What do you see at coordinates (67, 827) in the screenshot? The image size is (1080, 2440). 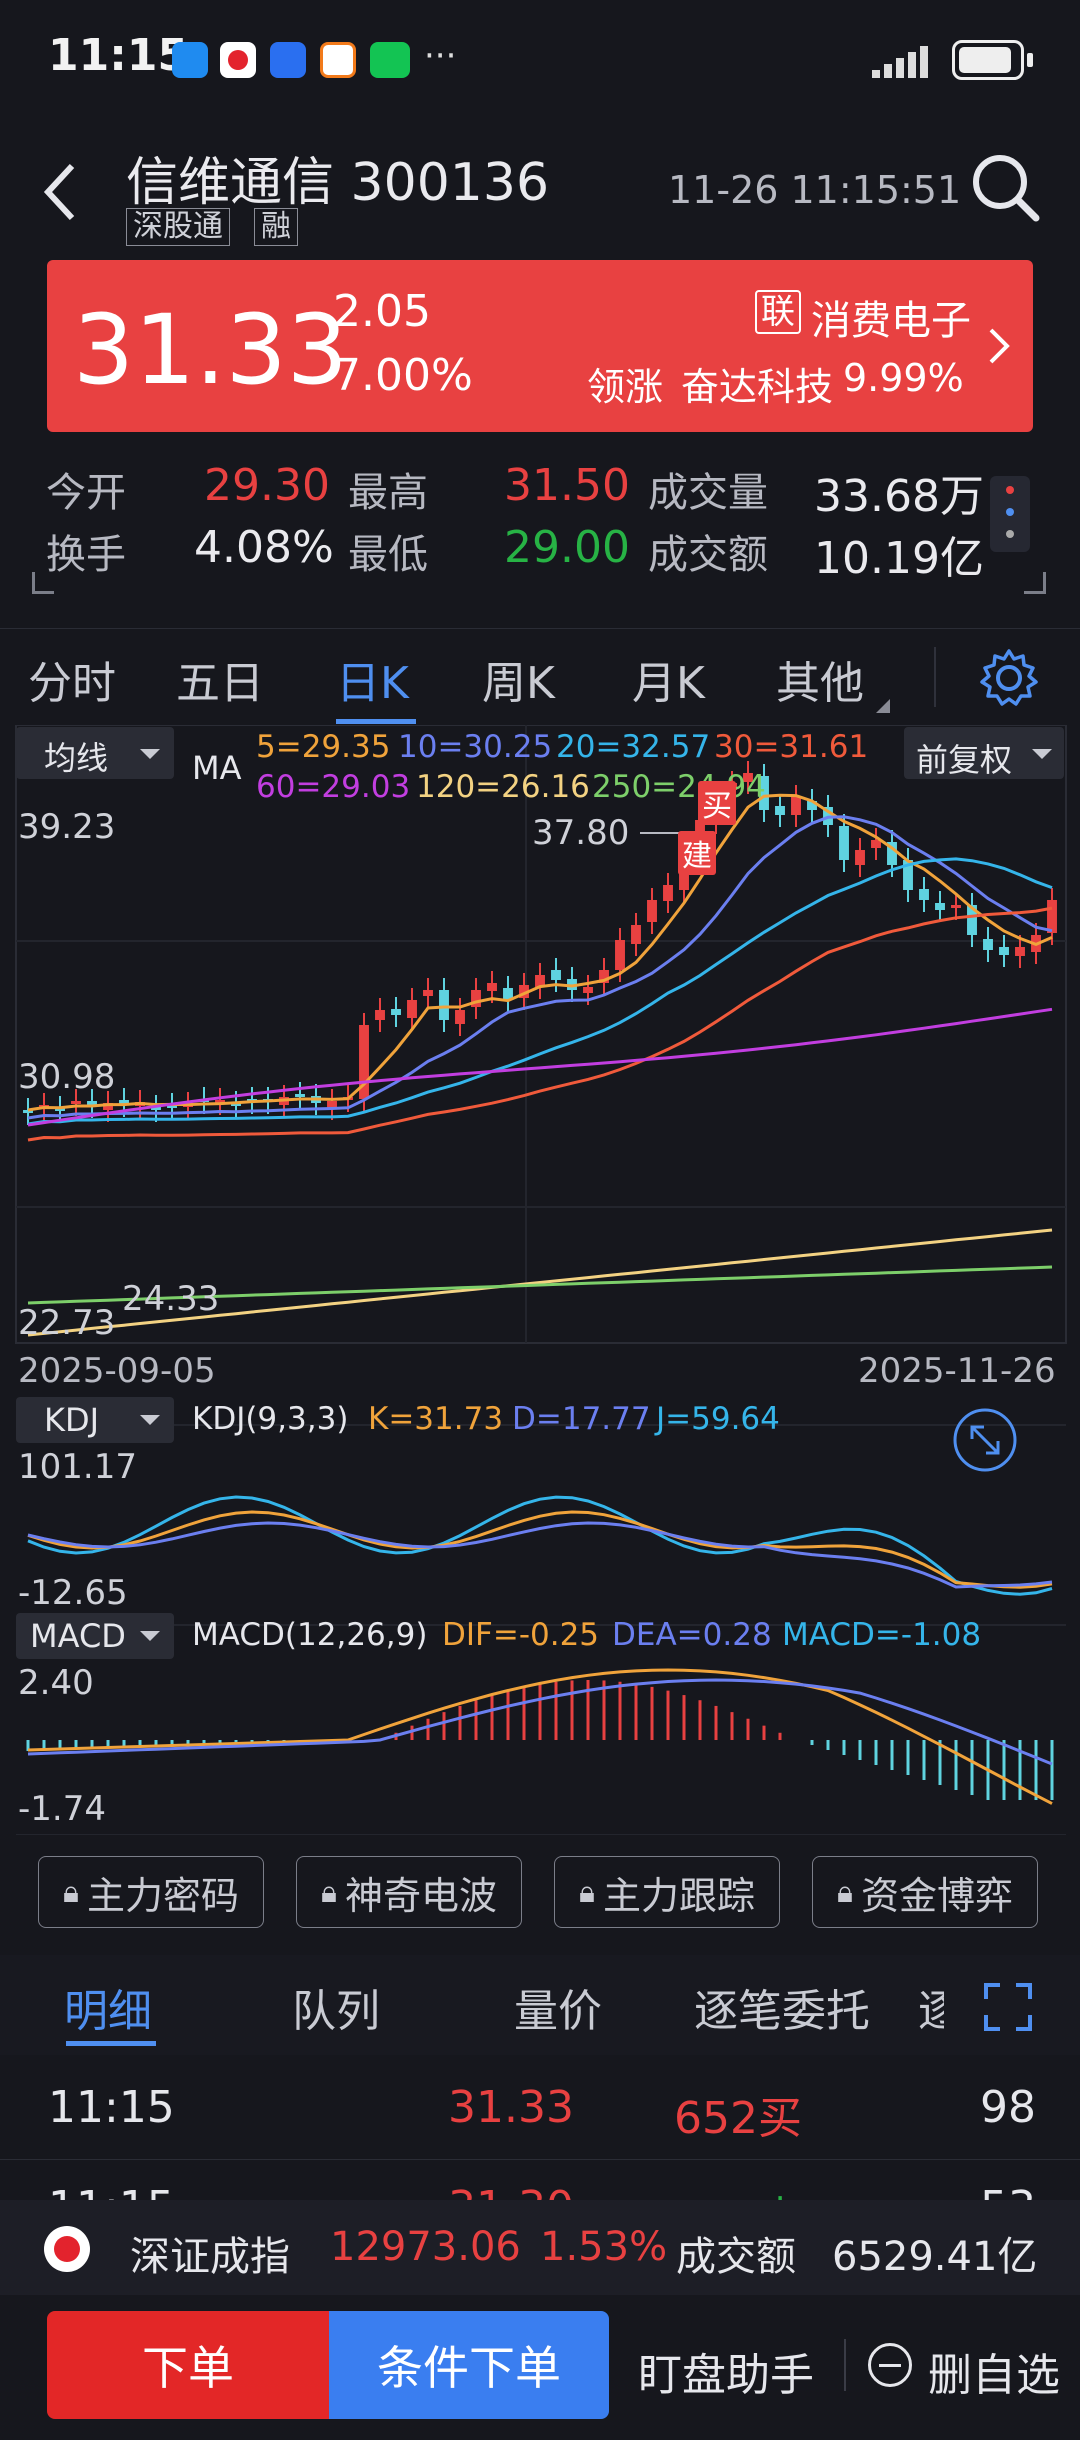 I see `y-axis-top: 39.23` at bounding box center [67, 827].